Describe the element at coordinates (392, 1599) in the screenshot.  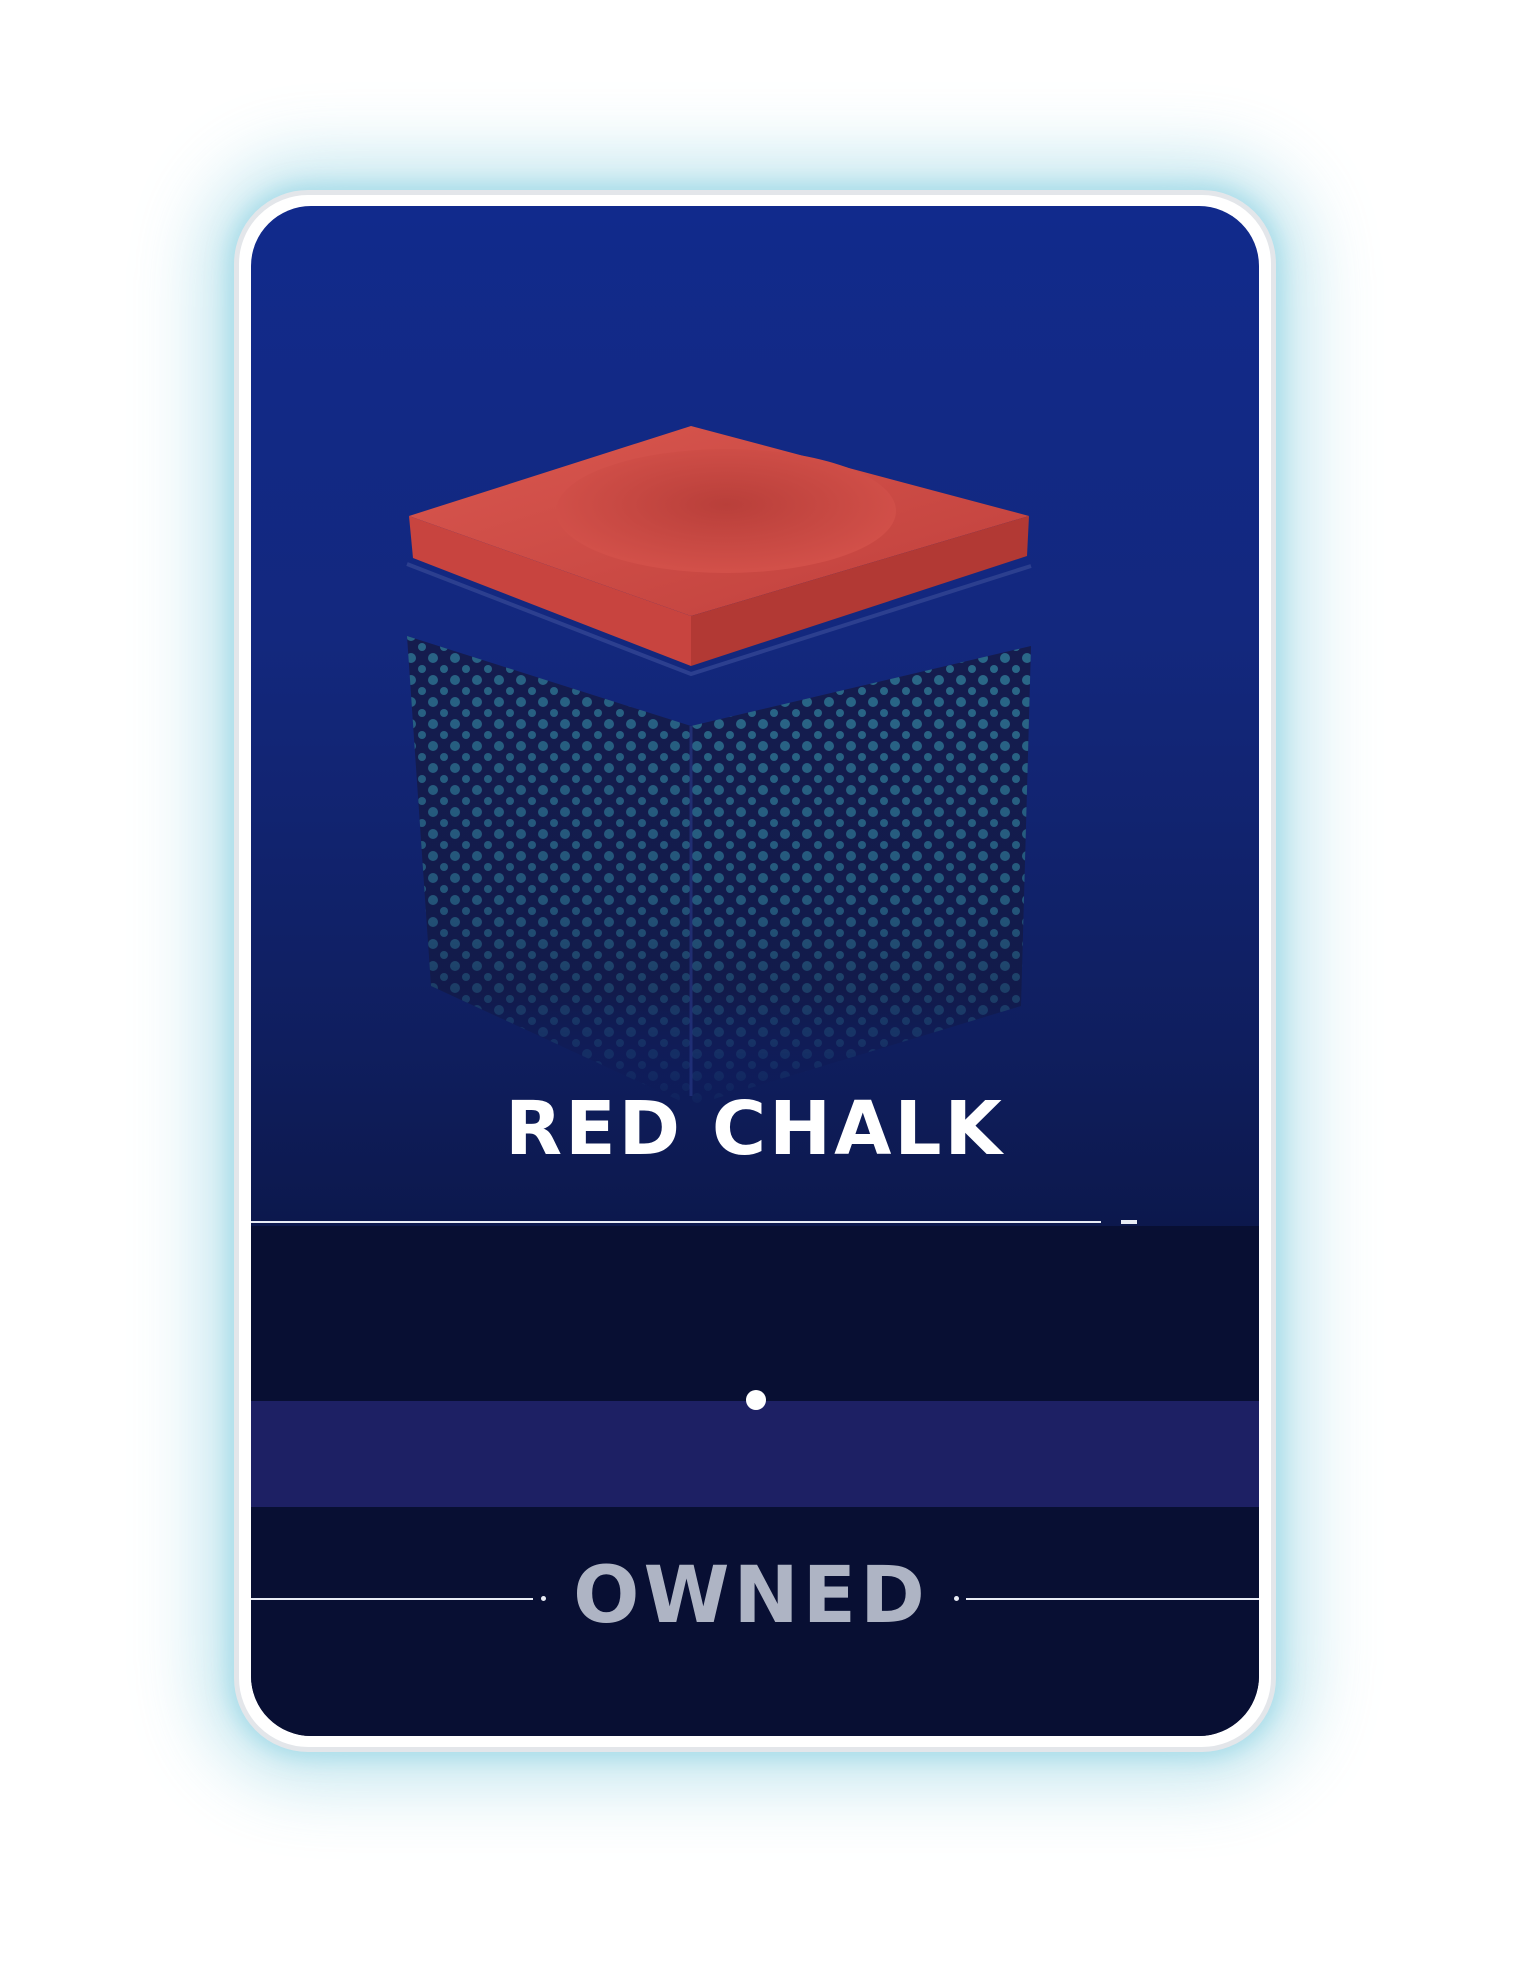
I see `status-divider-left` at that location.